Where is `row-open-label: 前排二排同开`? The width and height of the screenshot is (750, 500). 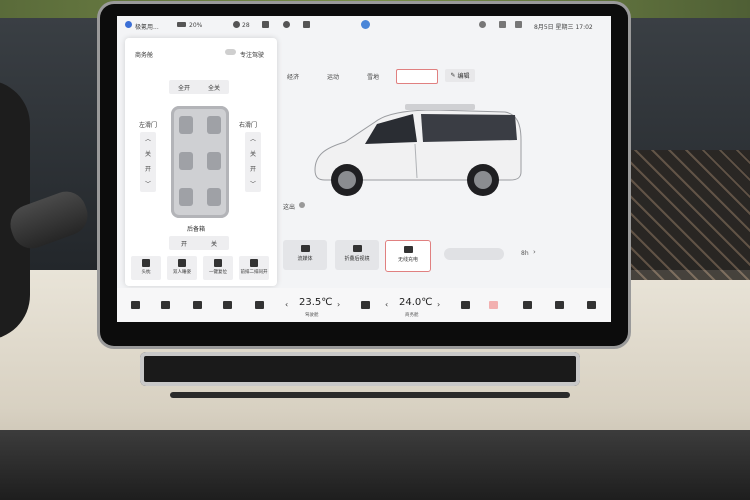 row-open-label: 前排二排同开 is located at coordinates (254, 272).